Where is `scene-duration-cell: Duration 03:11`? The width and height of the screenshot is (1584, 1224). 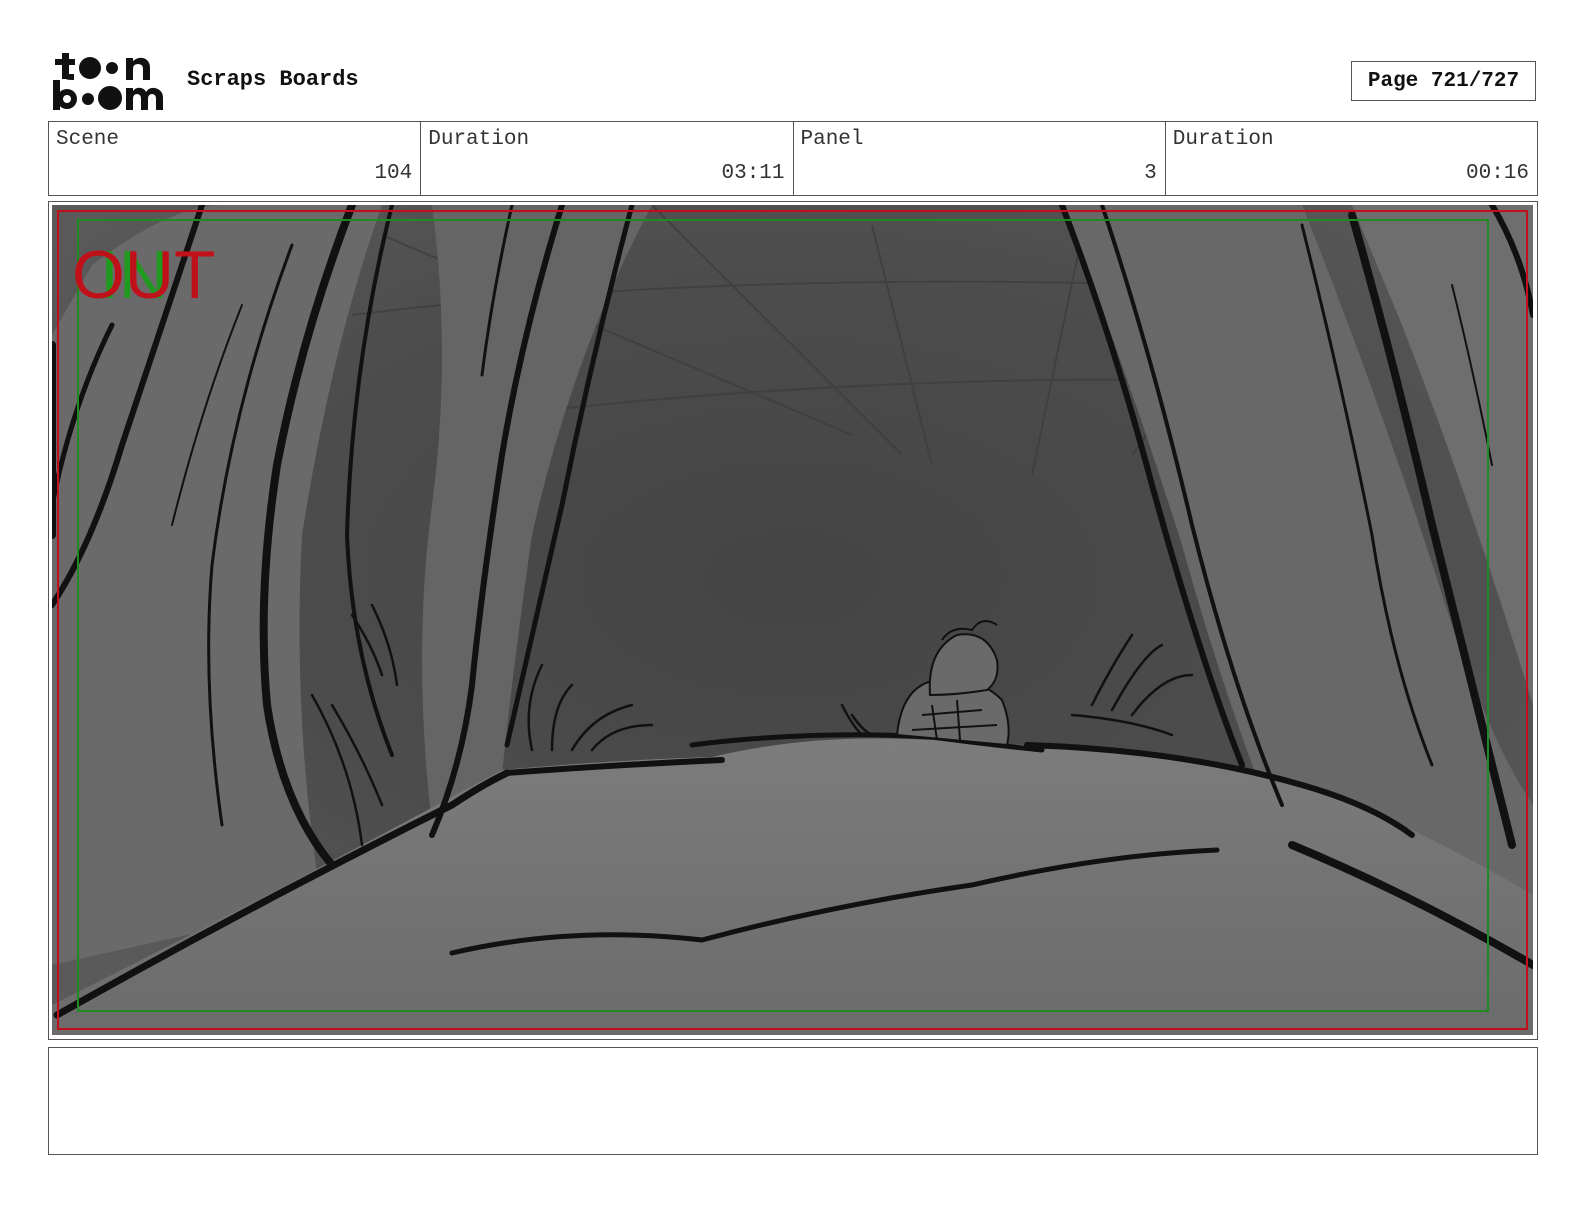 scene-duration-cell: Duration 03:11 is located at coordinates (607, 158).